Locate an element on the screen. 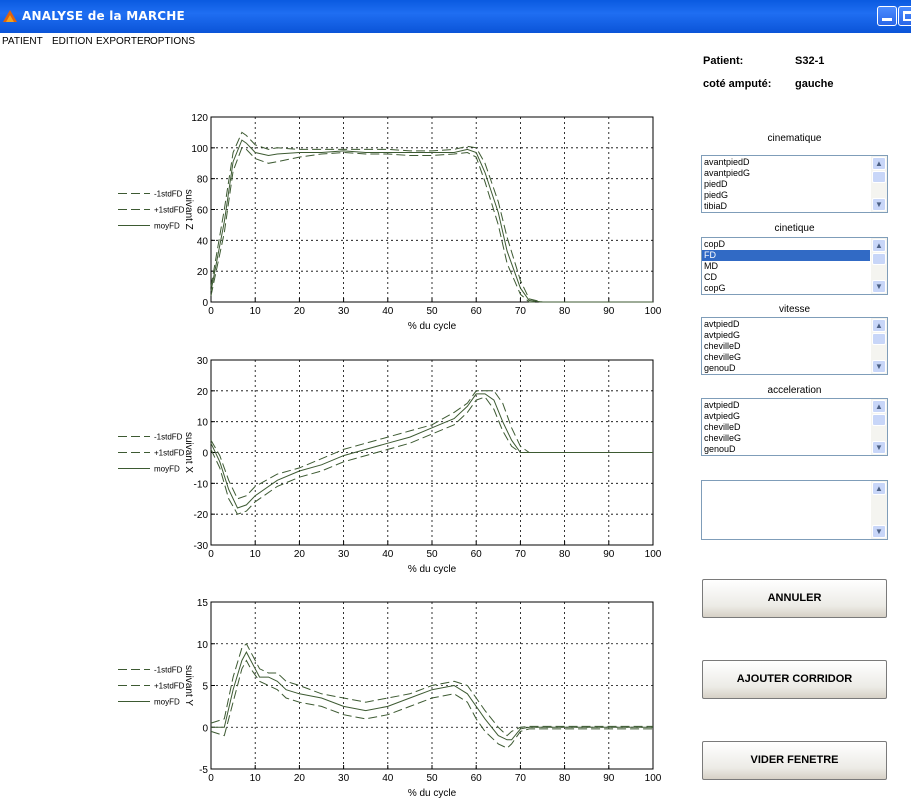 This screenshot has height=807, width=911. y-tick-label: 20 is located at coordinates (203, 392).